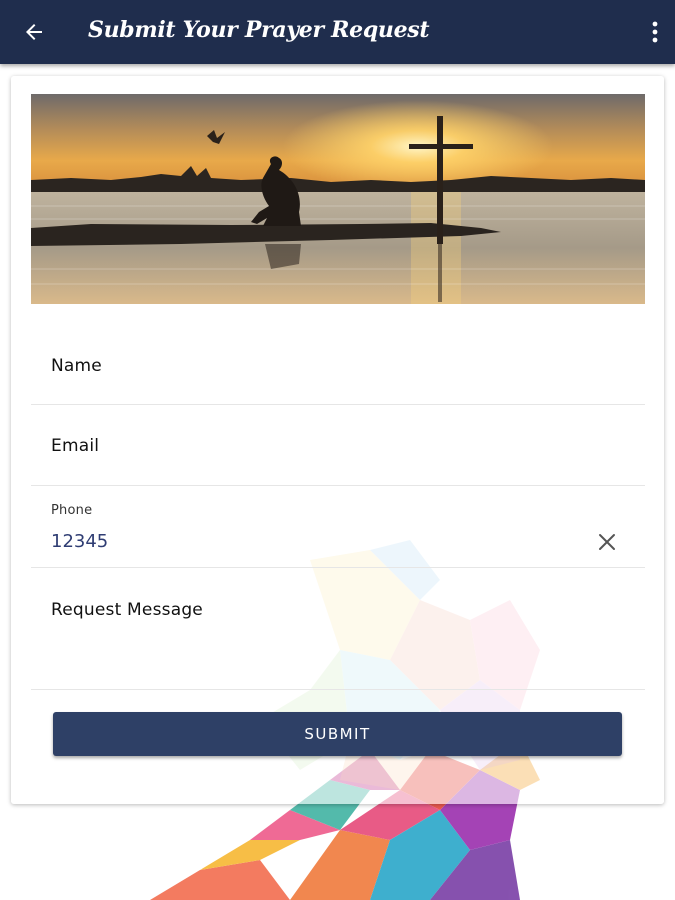  I want to click on name-field: Name, so click(338, 365).